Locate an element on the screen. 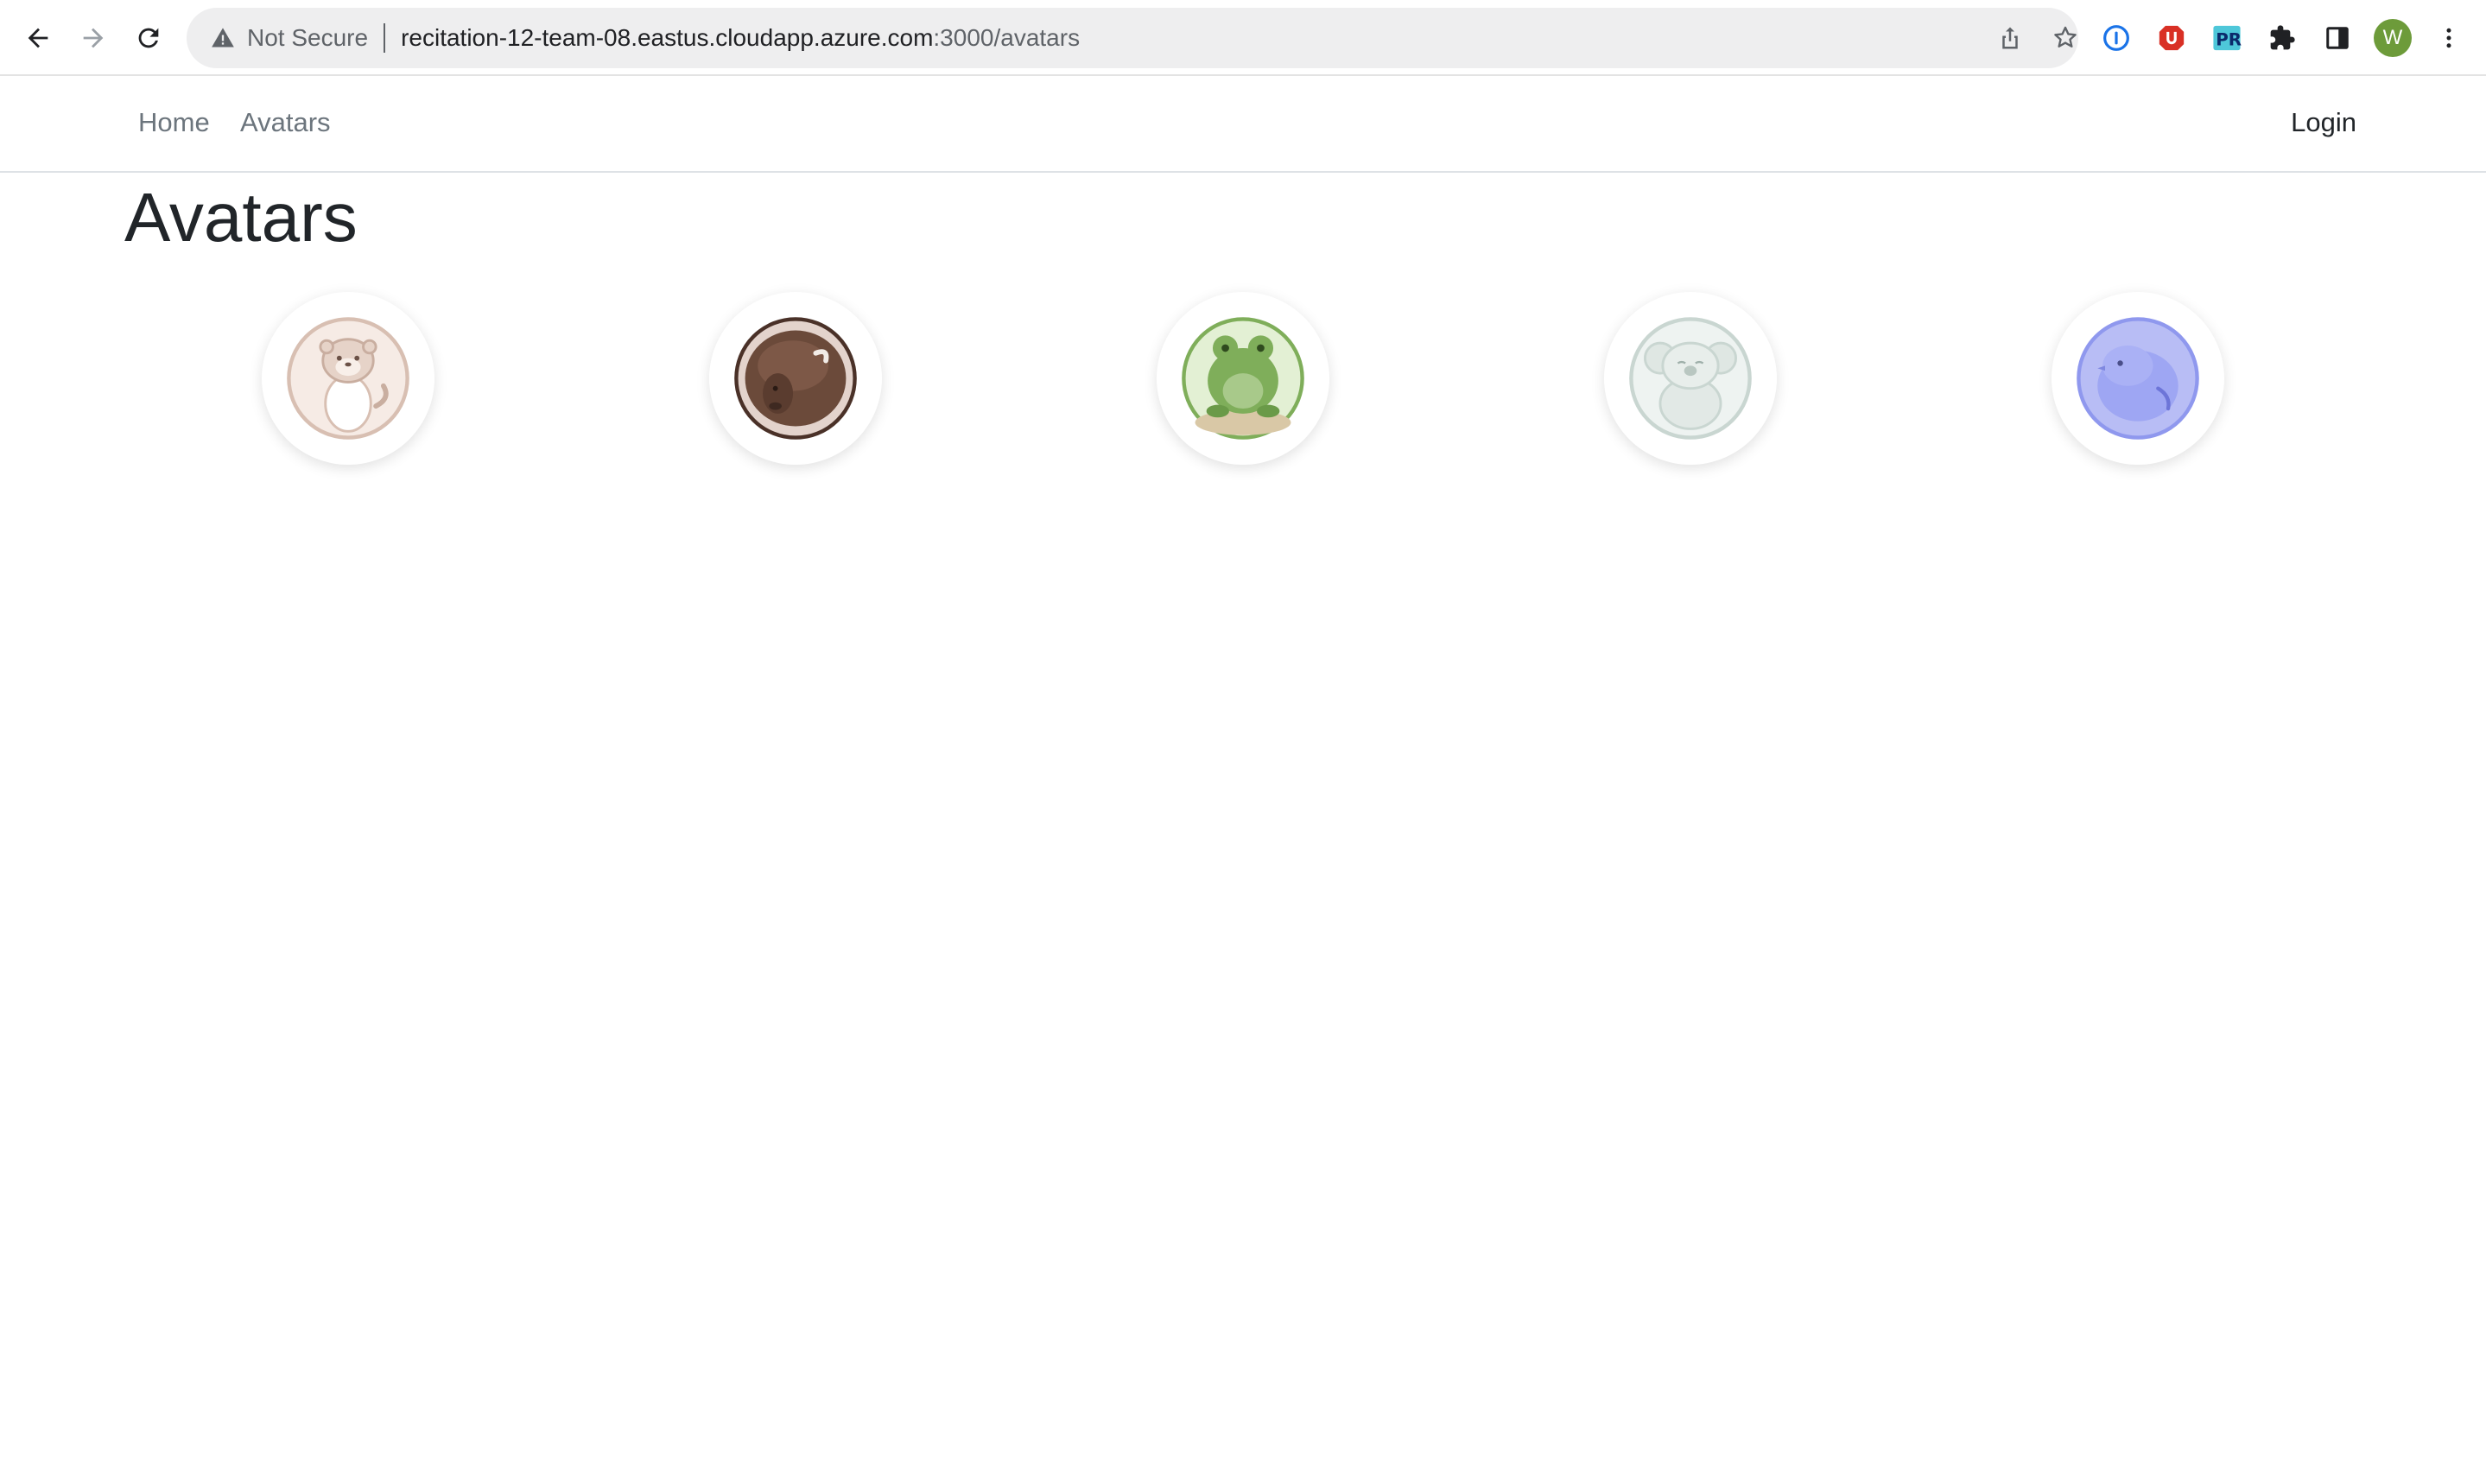  security-label: Not Secure is located at coordinates (307, 38).